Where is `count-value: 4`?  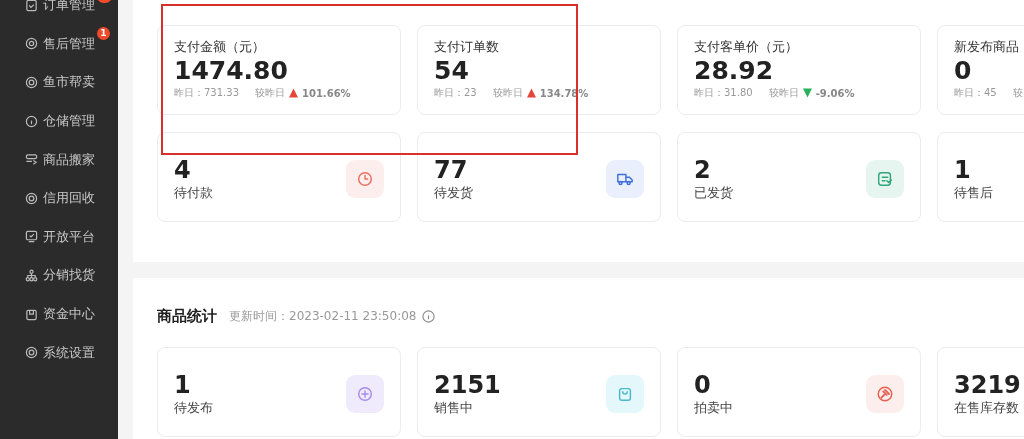 count-value: 4 is located at coordinates (183, 170).